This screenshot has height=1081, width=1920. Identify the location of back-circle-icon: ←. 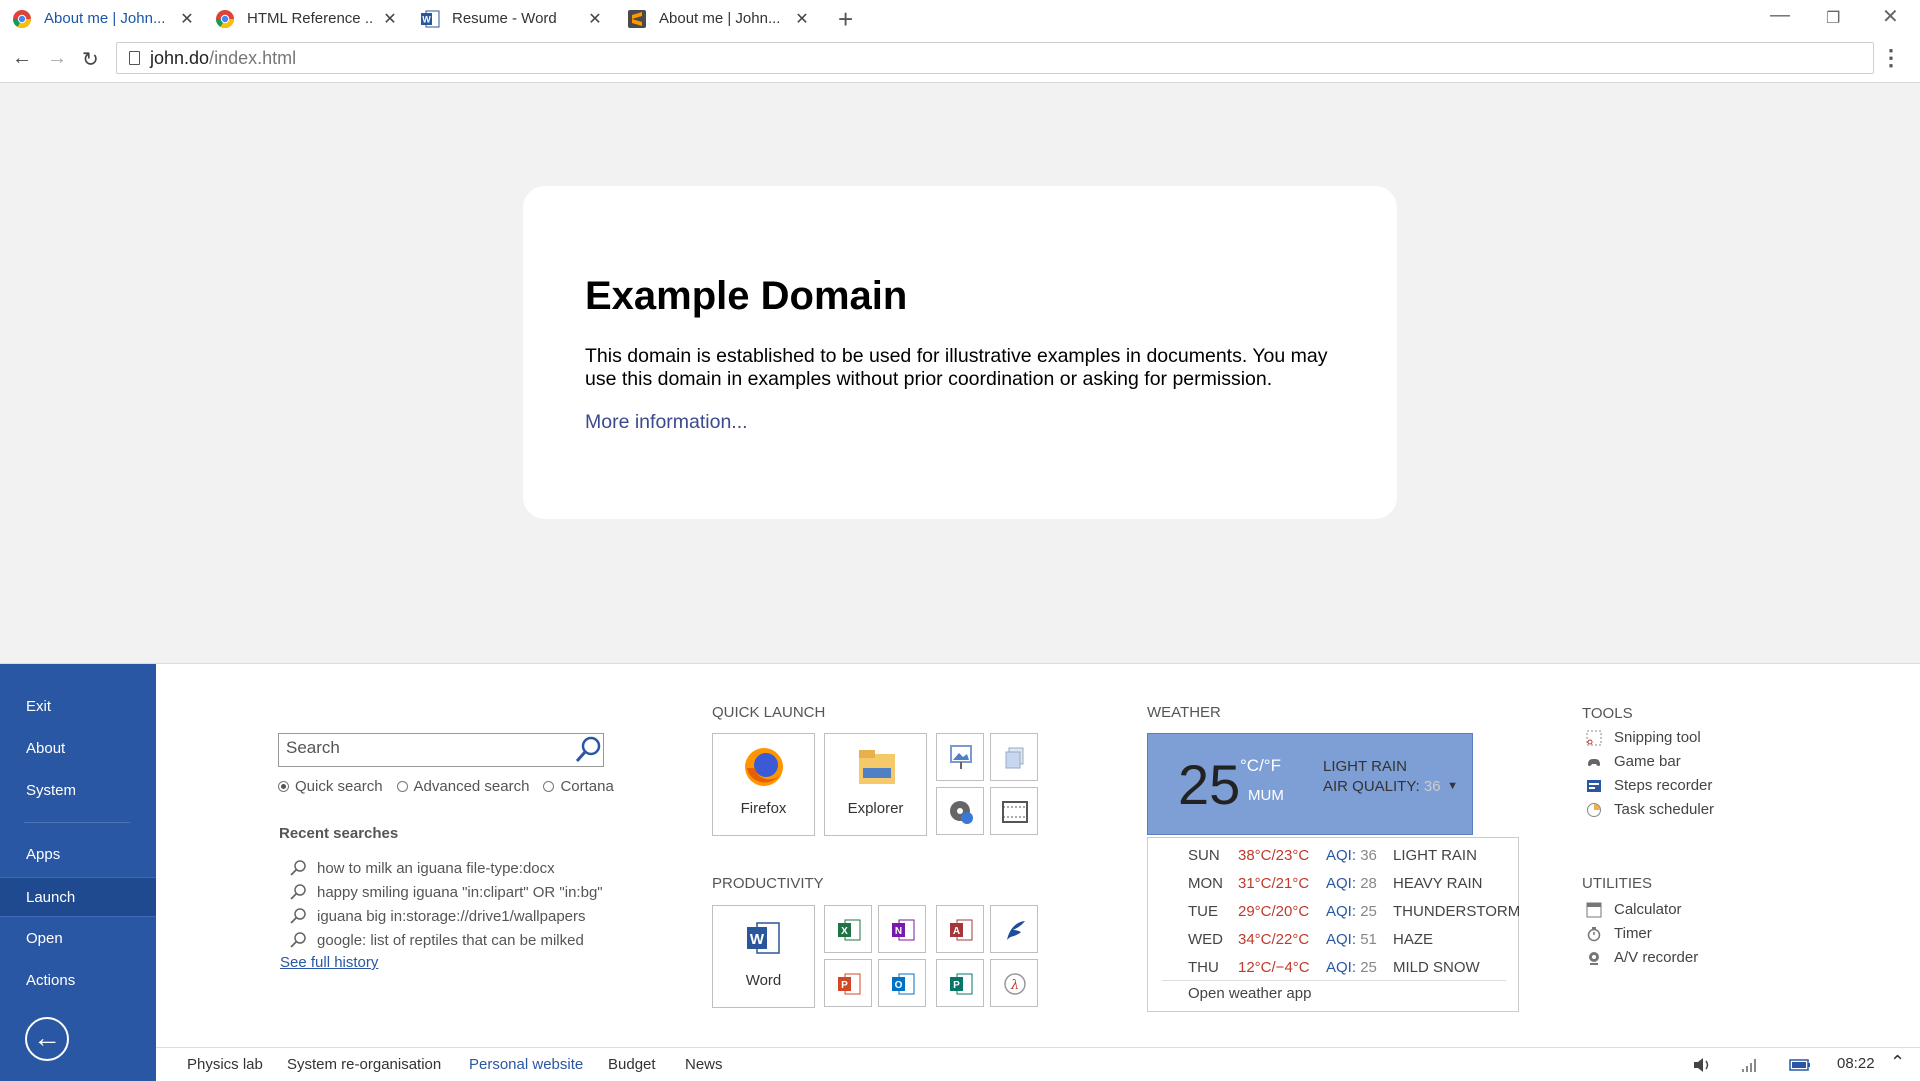
(47, 1039).